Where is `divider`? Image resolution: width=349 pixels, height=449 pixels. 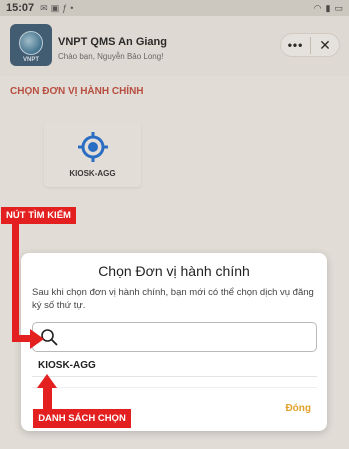 divider is located at coordinates (174, 387).